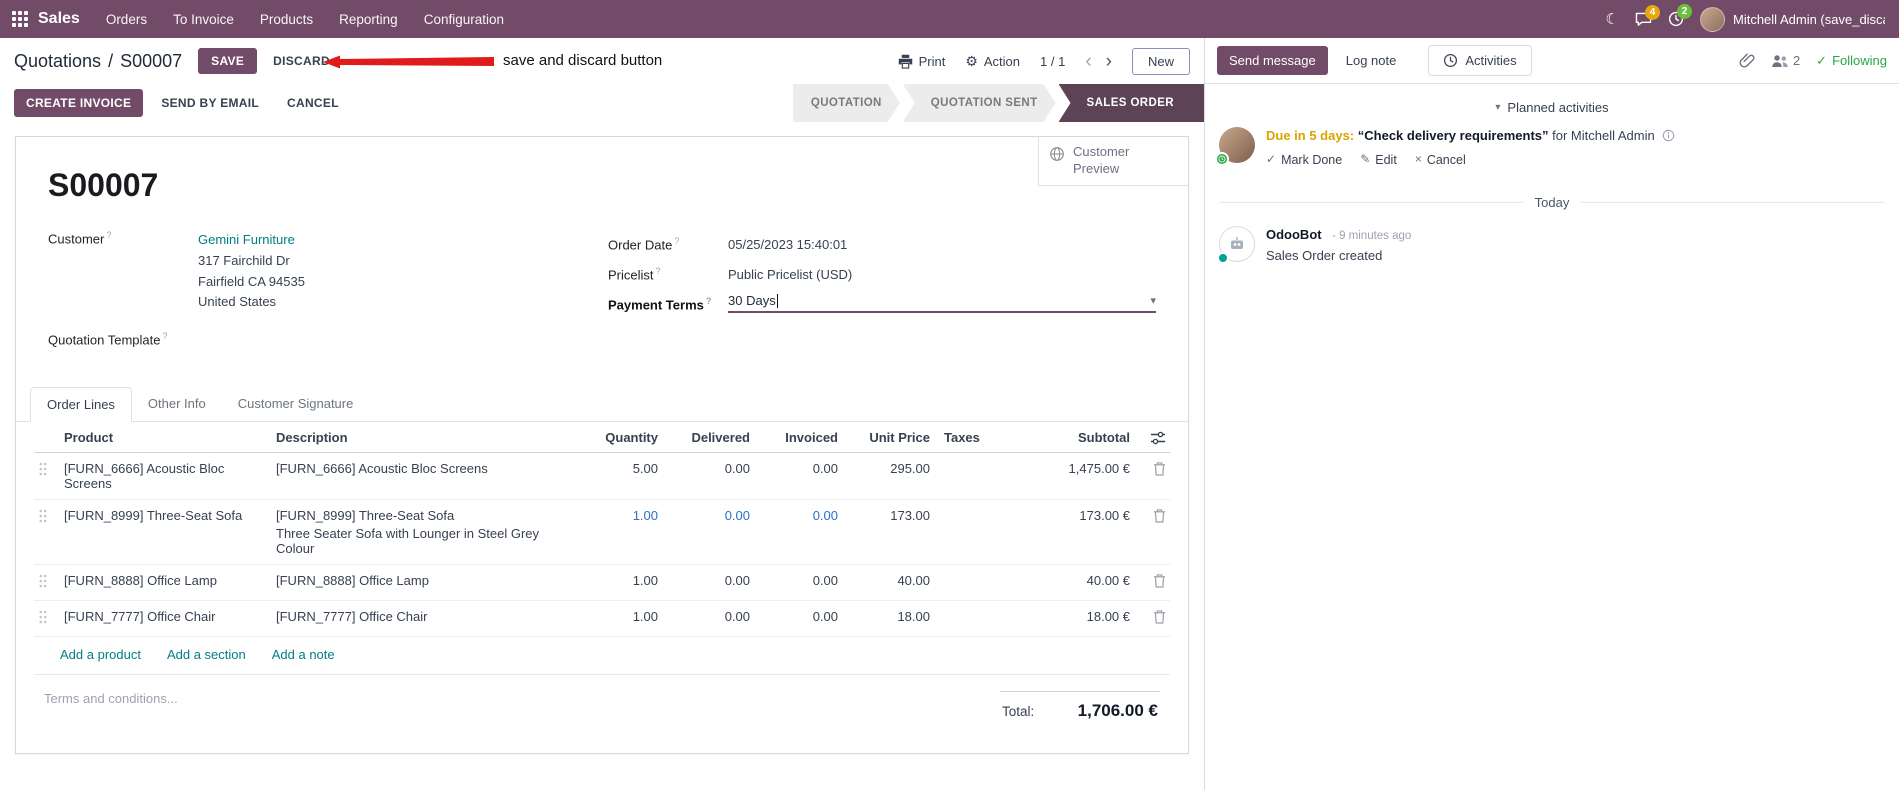 This screenshot has width=1899, height=790. I want to click on stage-quotation-sent: QUOTATION SENT, so click(979, 103).